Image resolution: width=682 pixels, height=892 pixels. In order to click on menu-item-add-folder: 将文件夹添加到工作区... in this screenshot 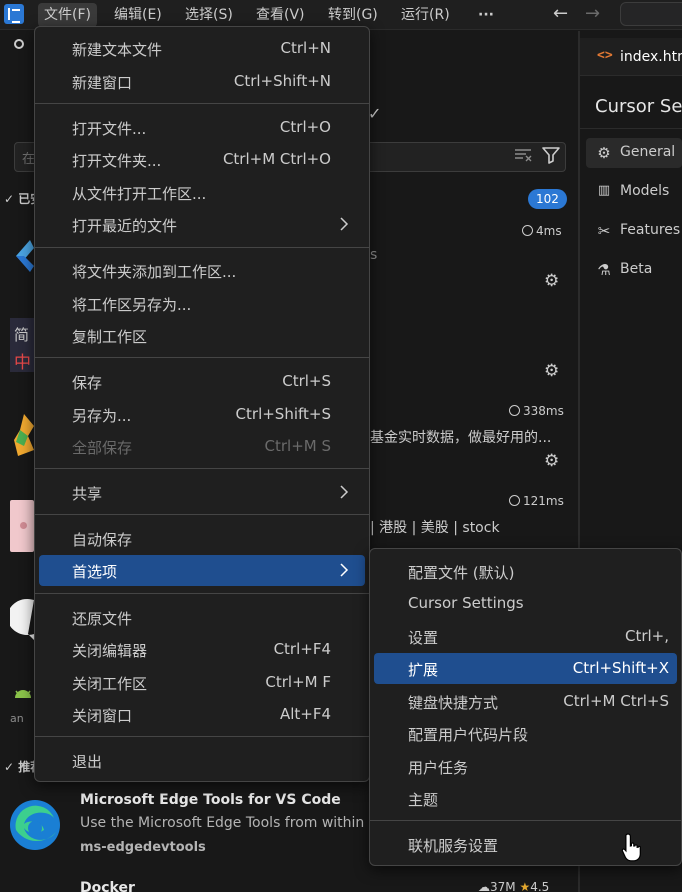, I will do `click(202, 270)`.